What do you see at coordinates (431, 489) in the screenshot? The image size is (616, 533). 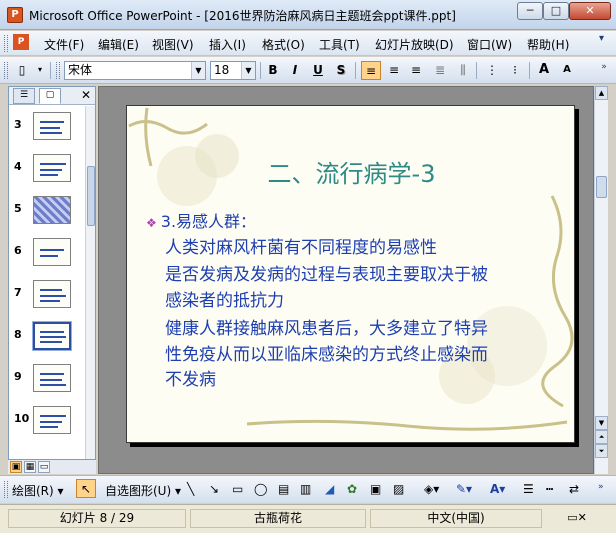 I see `fill-color-icon: ◈▾` at bounding box center [431, 489].